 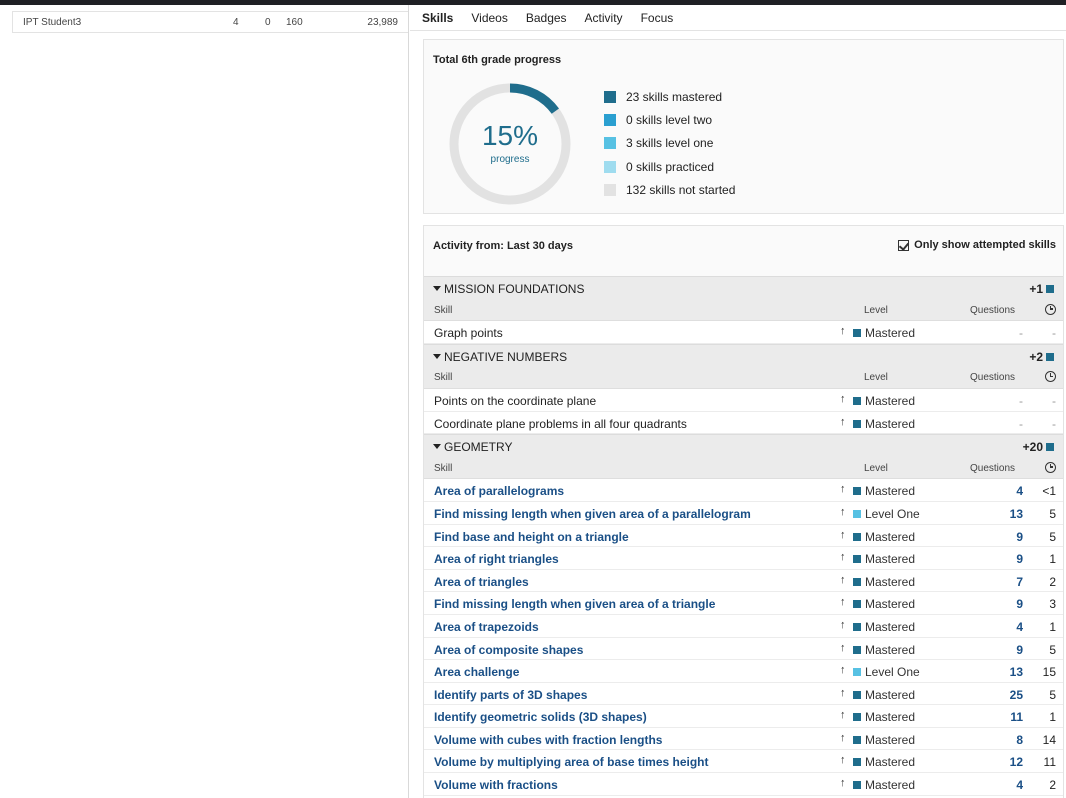 I want to click on table-row: Area of parallelograms ↑ Mastered 4 <1, so click(x=743, y=490).